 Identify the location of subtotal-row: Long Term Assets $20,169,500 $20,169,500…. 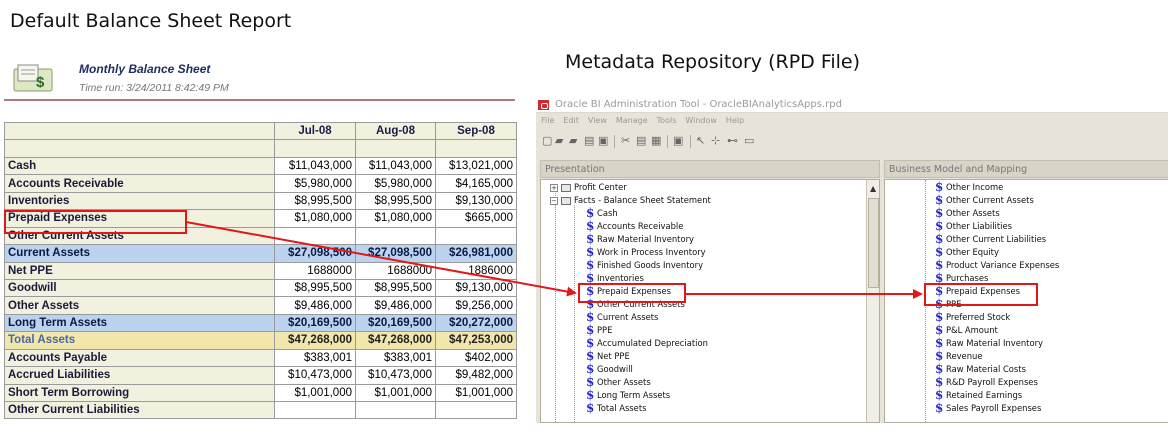
(260, 323).